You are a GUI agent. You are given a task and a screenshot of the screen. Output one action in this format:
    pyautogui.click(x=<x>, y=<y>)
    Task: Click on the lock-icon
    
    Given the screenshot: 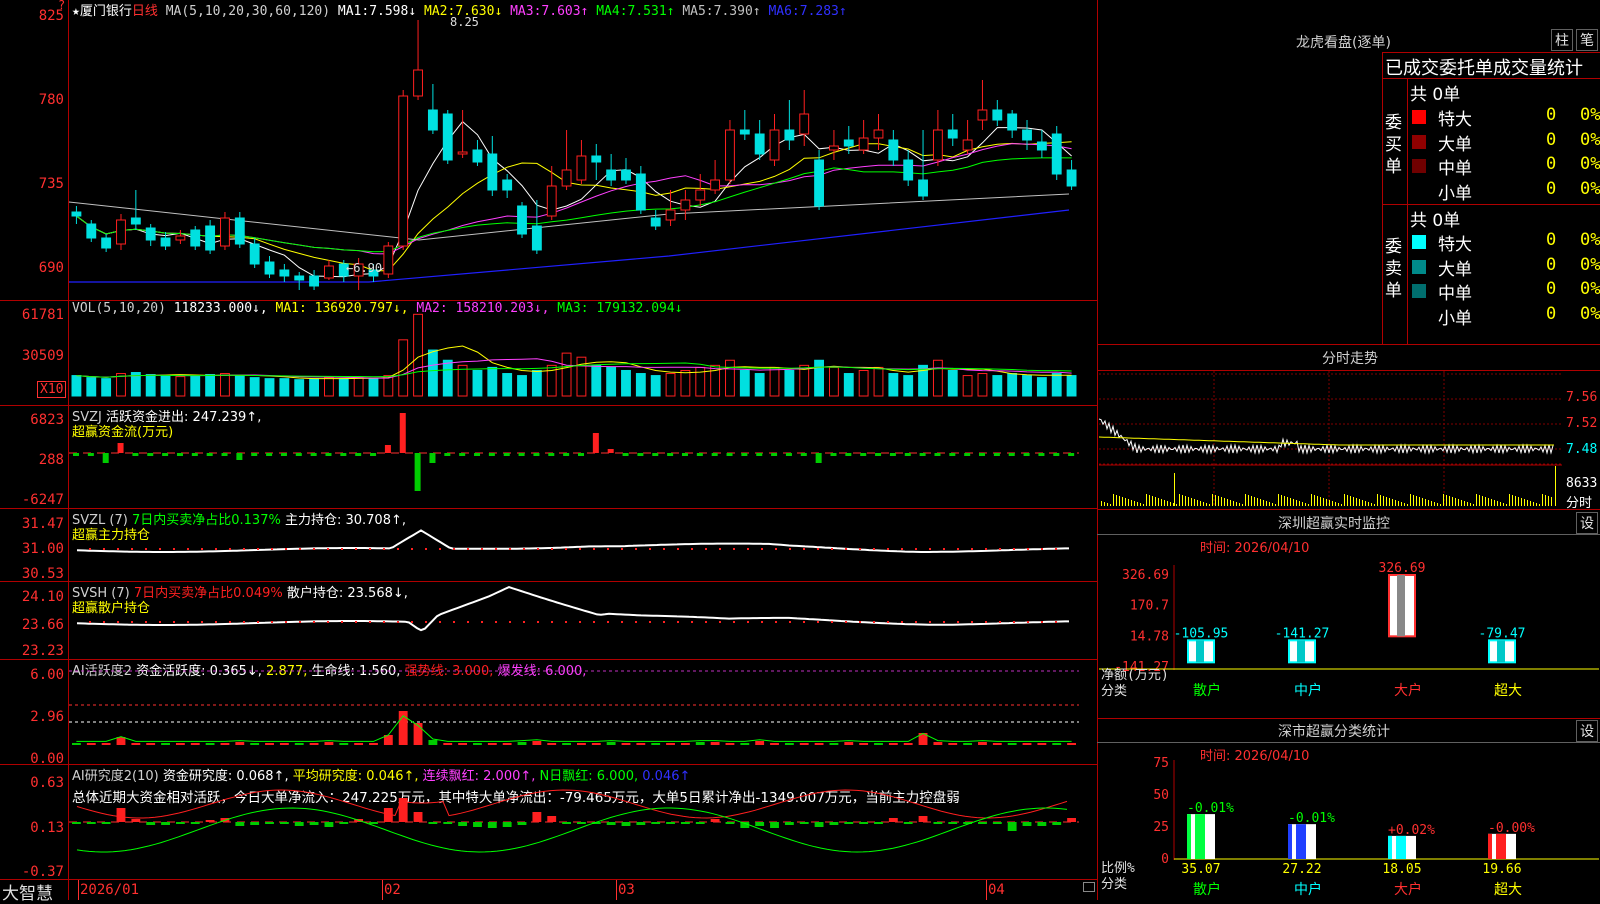 What is the action you would take?
    pyautogui.click(x=1089, y=887)
    